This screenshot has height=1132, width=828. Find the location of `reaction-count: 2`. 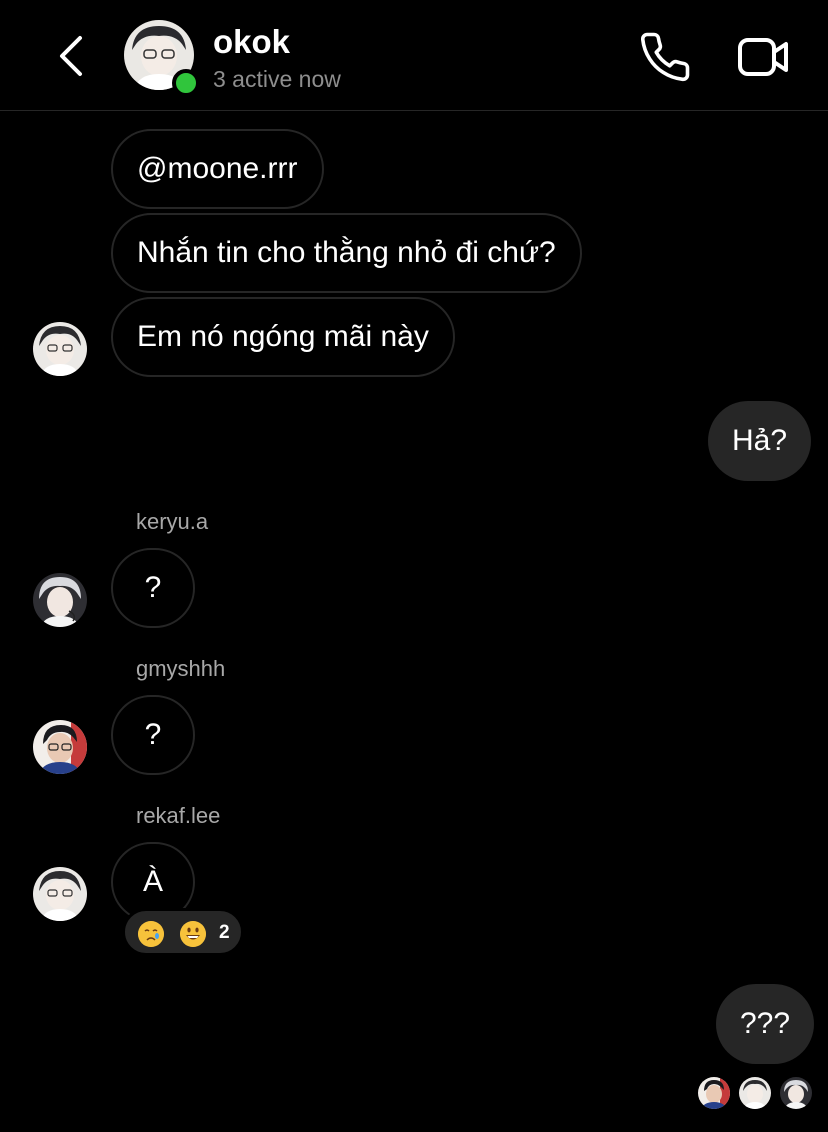

reaction-count: 2 is located at coordinates (224, 932).